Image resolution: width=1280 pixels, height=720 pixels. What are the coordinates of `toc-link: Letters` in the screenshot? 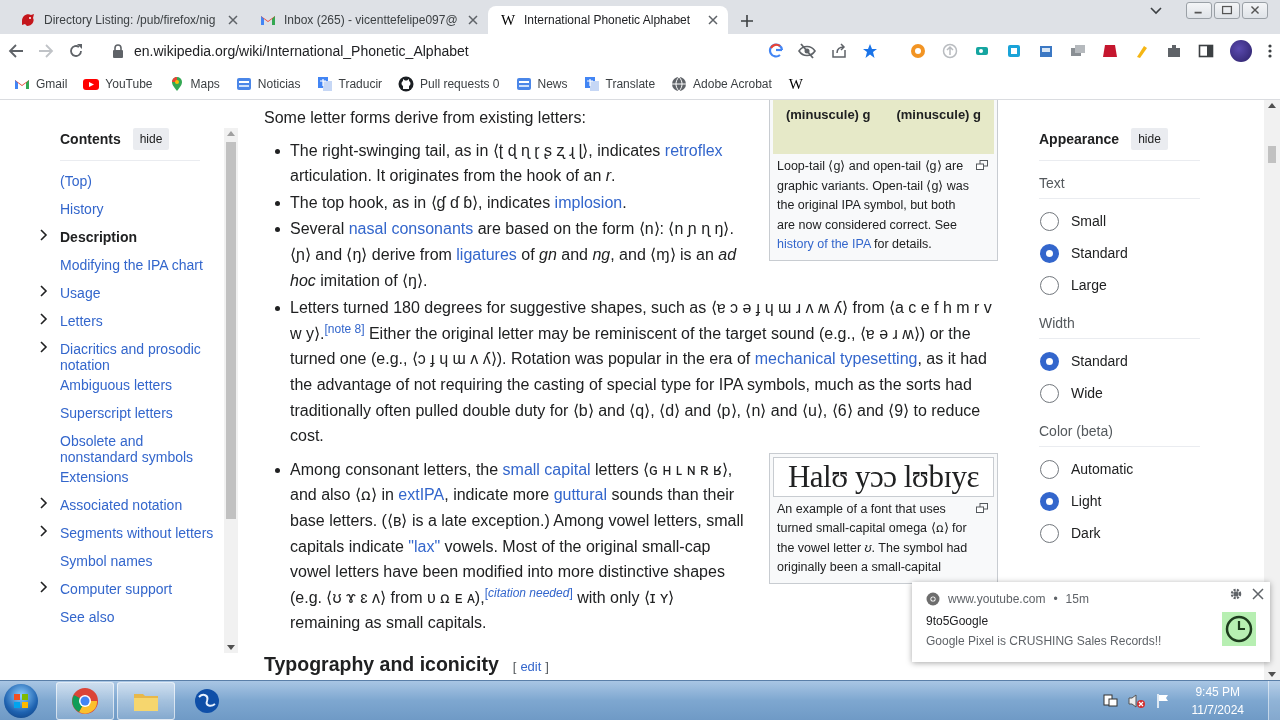 It's located at (81, 319).